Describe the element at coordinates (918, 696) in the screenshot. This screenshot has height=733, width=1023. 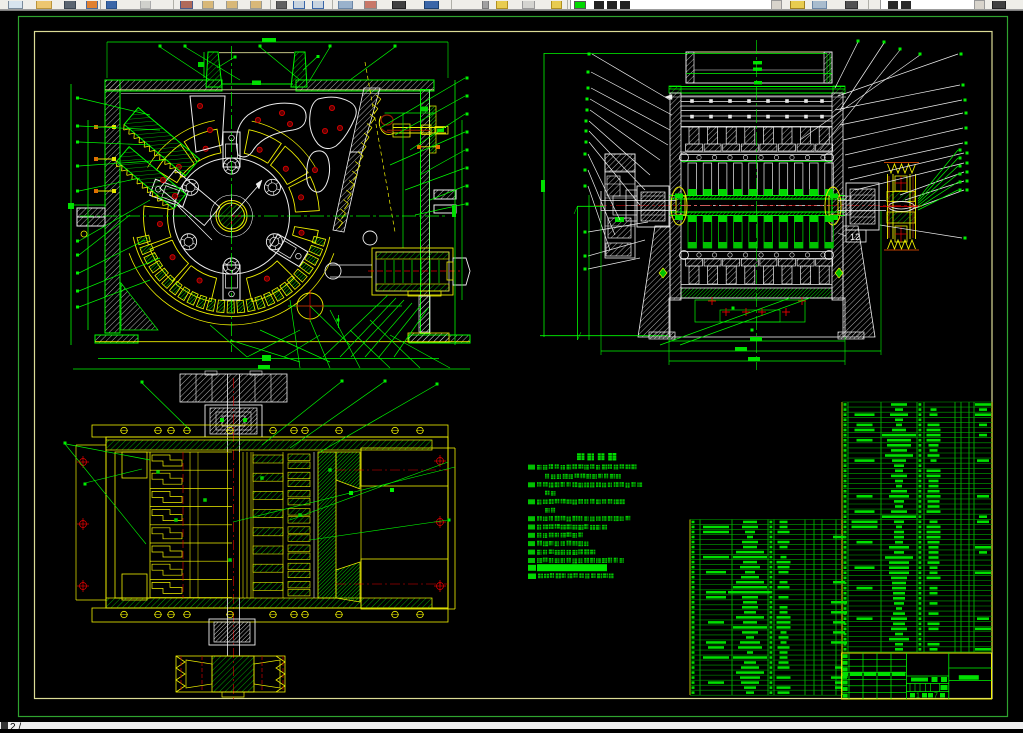
I see `svg-text: 1` at that location.